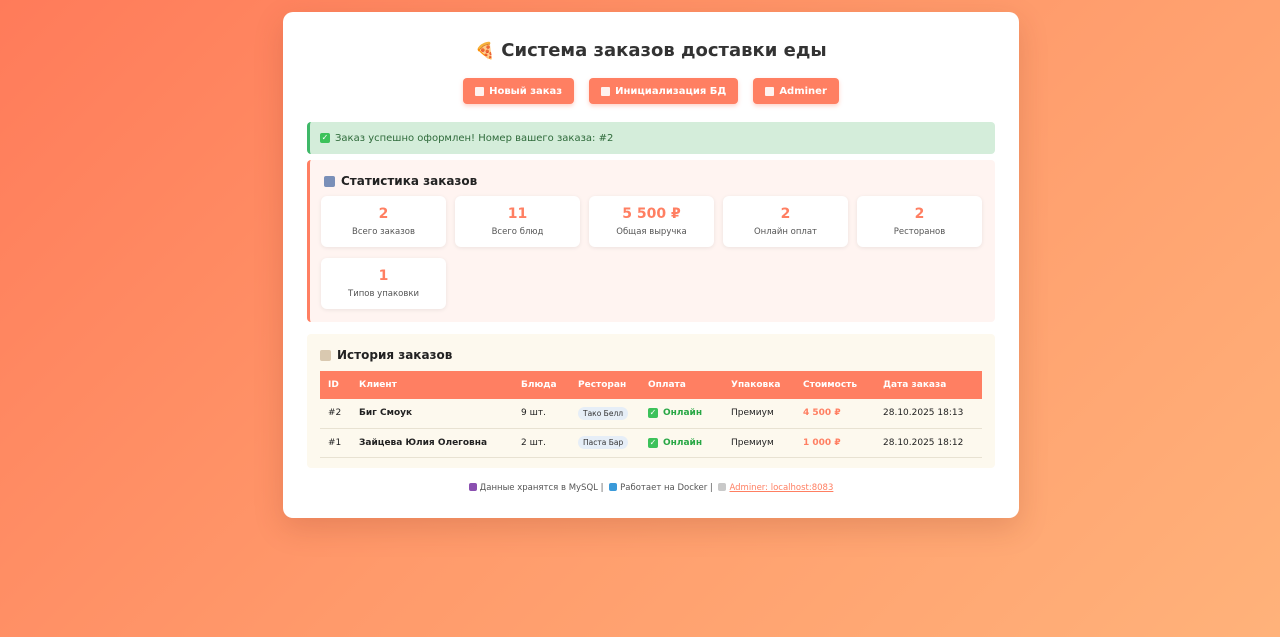 The image size is (1280, 637). Describe the element at coordinates (759, 385) in the screenshot. I see `column-header: Упаковка` at that location.